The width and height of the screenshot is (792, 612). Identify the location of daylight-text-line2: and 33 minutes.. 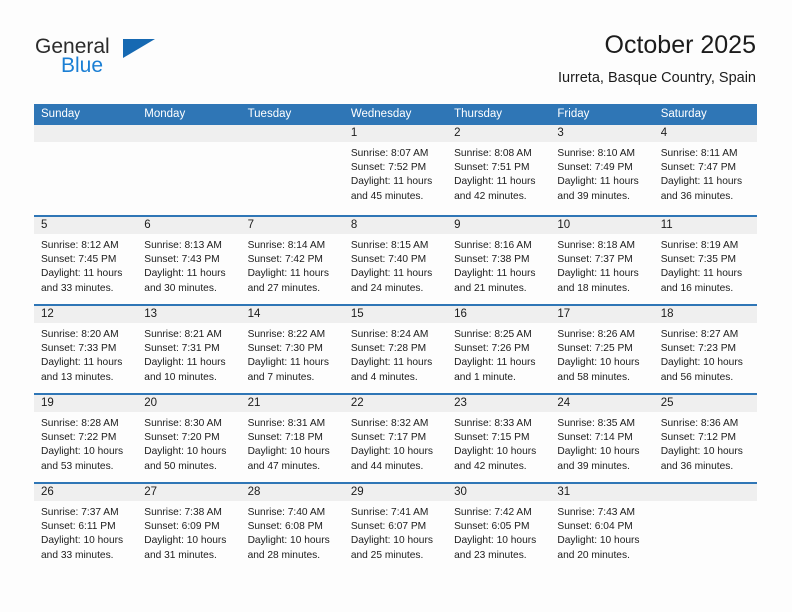
(77, 555).